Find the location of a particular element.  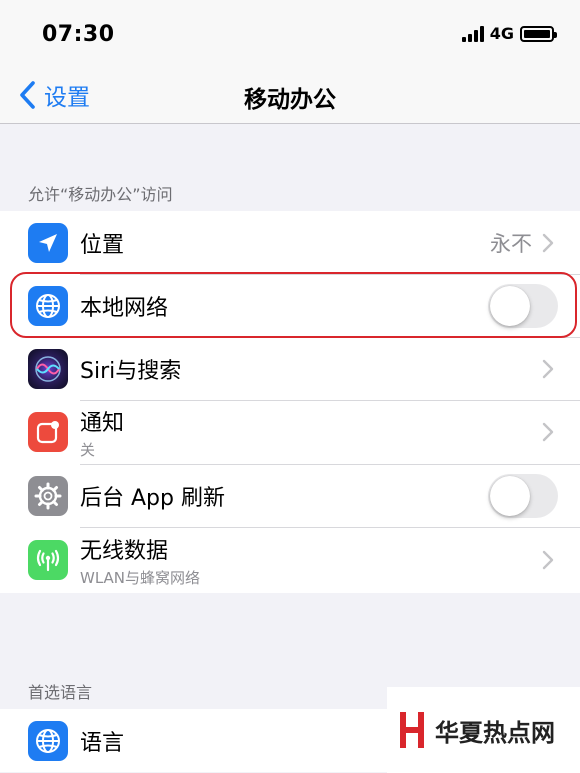

row-label: 本地网络 is located at coordinates (124, 308).